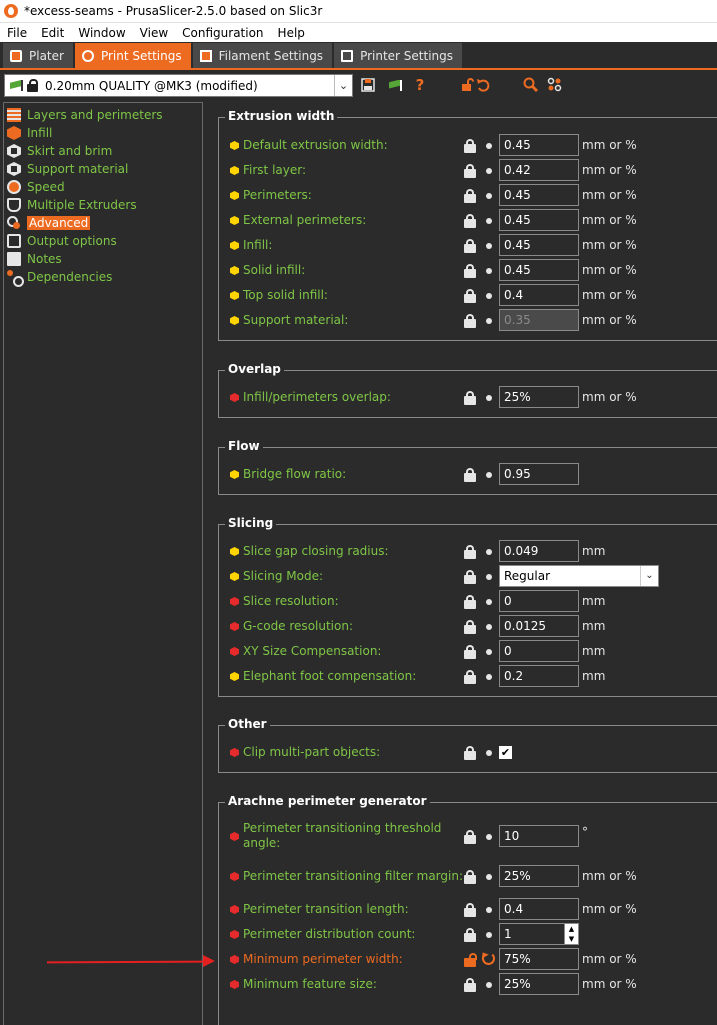 This screenshot has height=1025, width=717. What do you see at coordinates (103, 151) in the screenshot?
I see `tree-item-skirt-and-brim: Skirt and brim` at bounding box center [103, 151].